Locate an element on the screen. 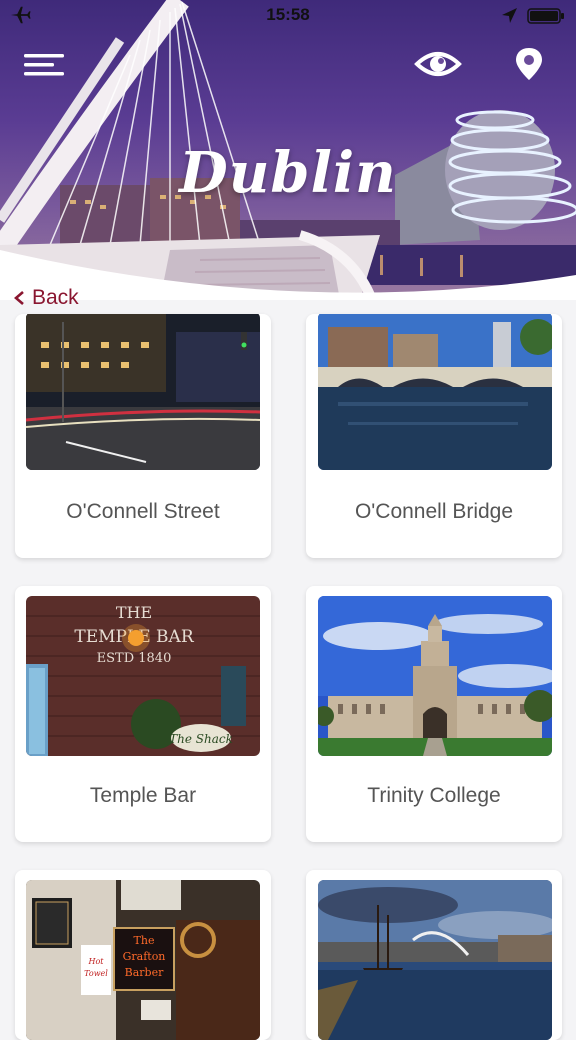 The height and width of the screenshot is (1040, 576). svg-text: Towel is located at coordinates (96, 973).